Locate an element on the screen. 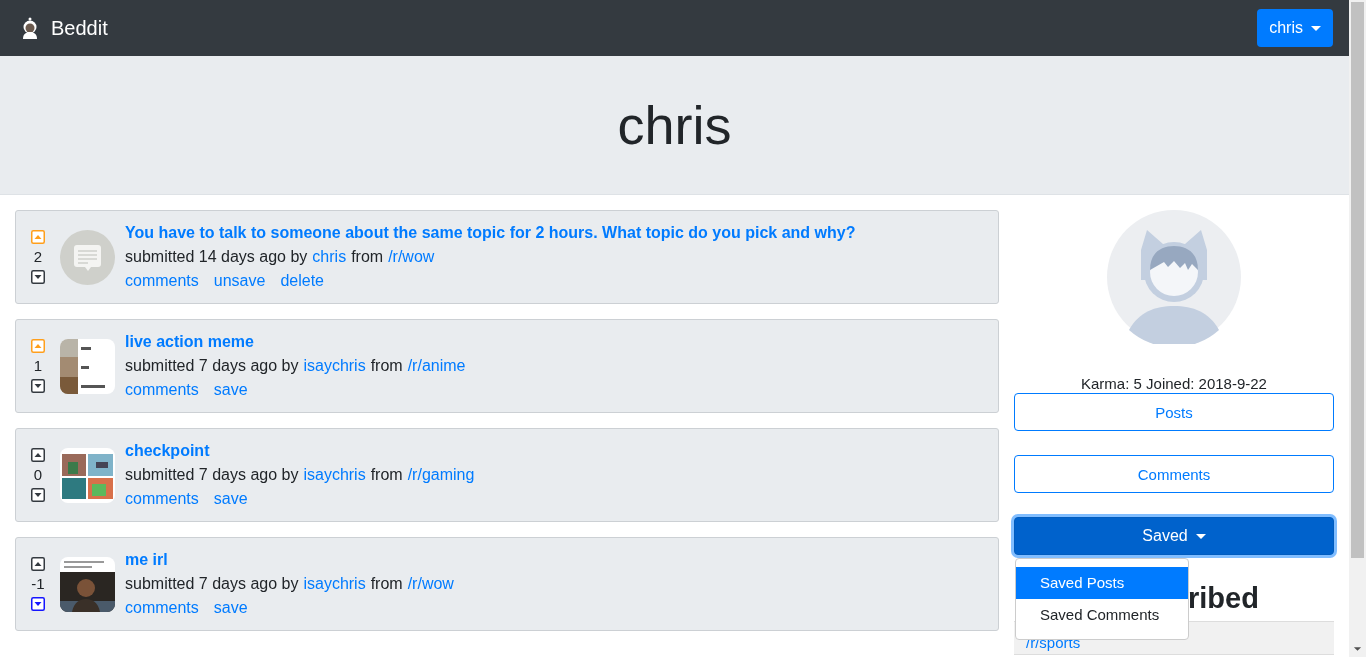 This screenshot has height=657, width=1366. karma-text: Karma: 5 Joined: 2018-9-22 is located at coordinates (1174, 384).